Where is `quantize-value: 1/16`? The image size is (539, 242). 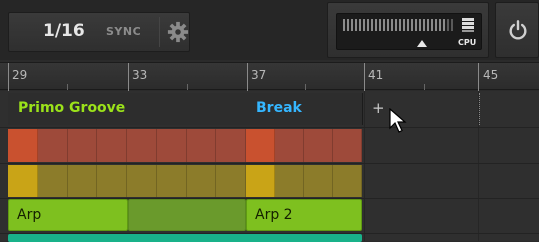 quantize-value: 1/16 is located at coordinates (64, 31).